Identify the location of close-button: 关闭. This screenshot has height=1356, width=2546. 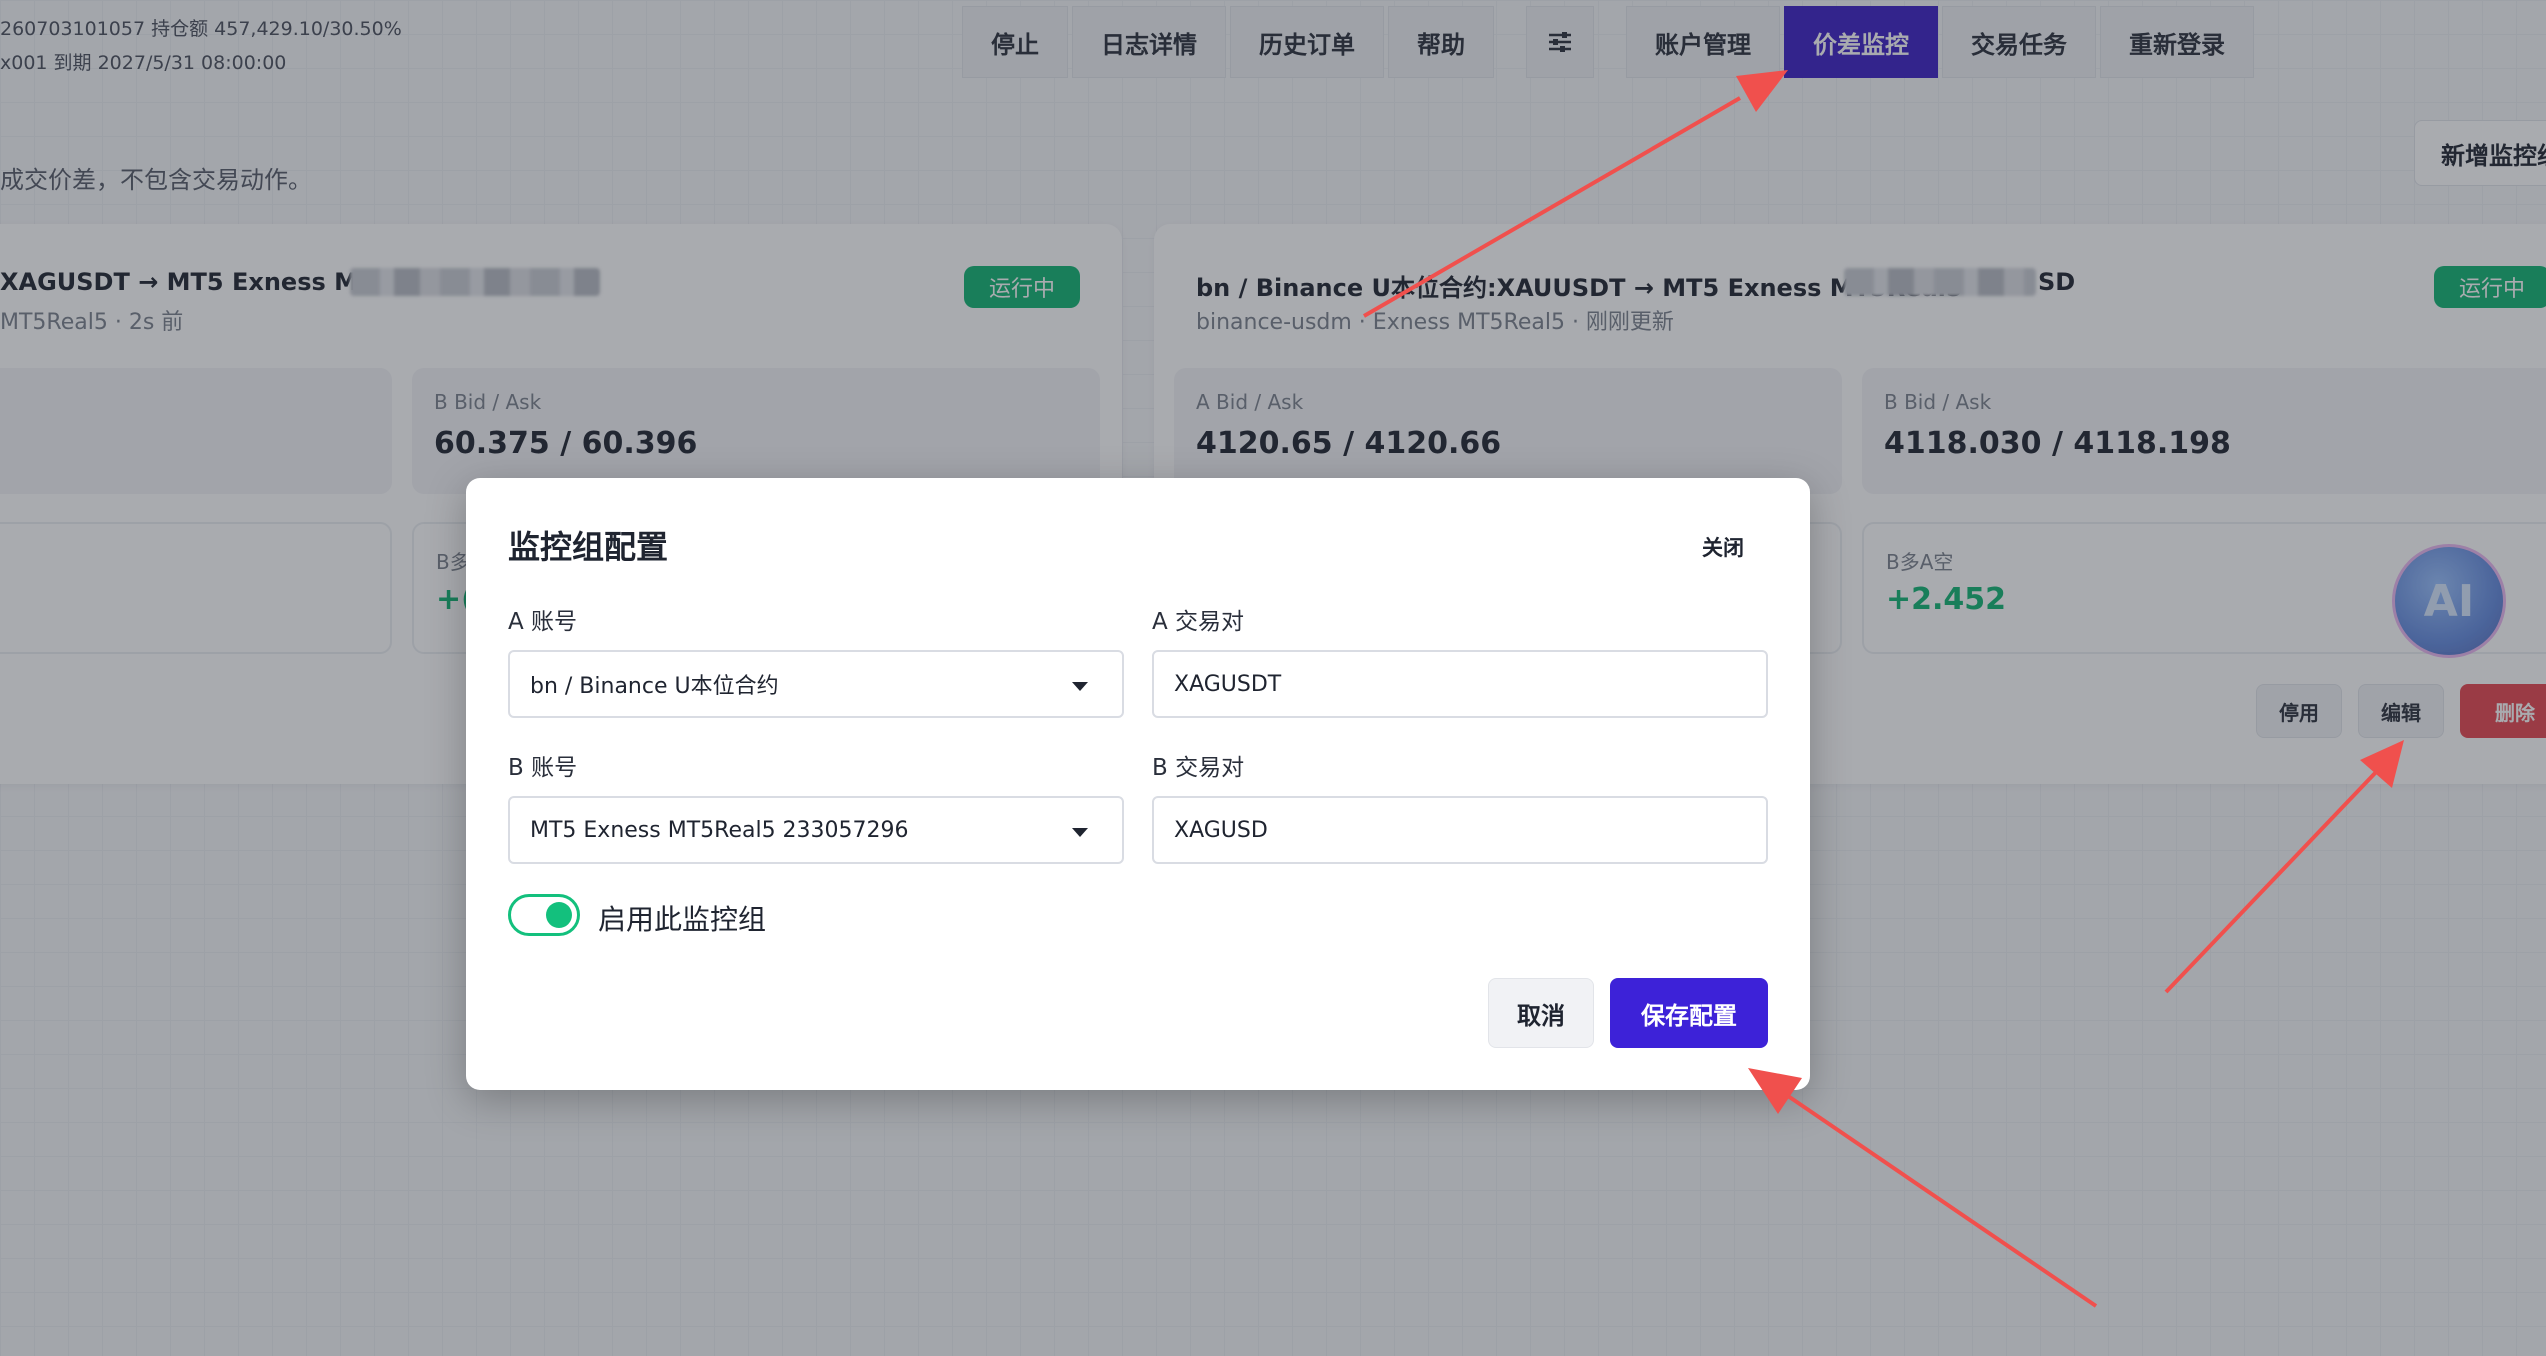
(1723, 547).